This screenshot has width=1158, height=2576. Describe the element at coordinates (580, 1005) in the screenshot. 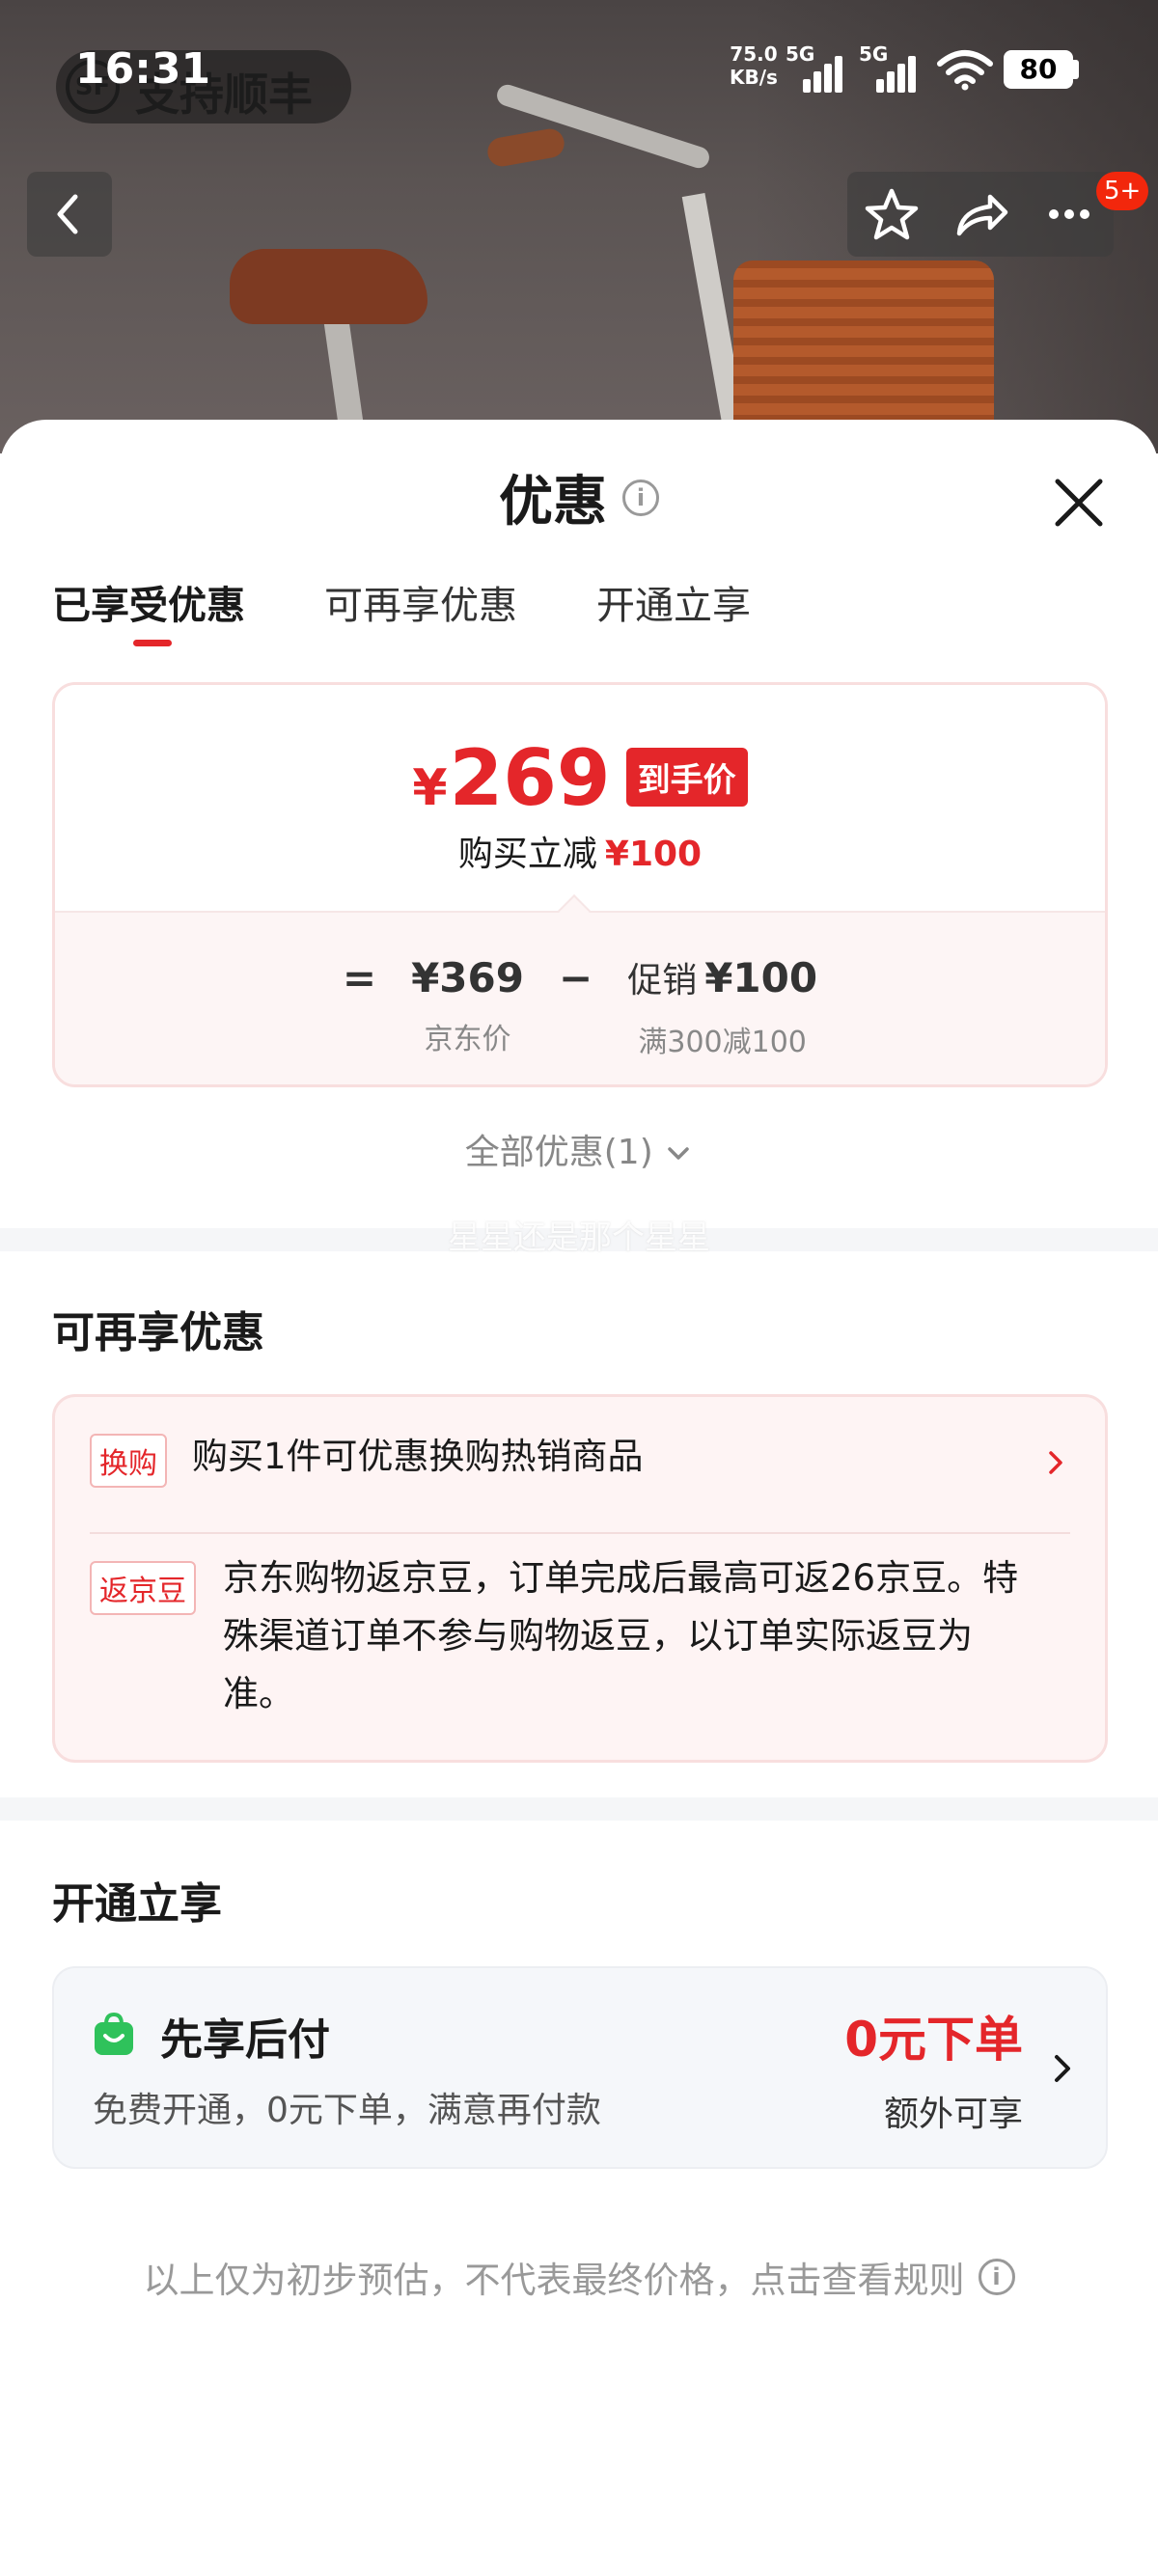

I see `price-formula: = ¥369 京东价 − 促销 ¥100 满300减100` at that location.